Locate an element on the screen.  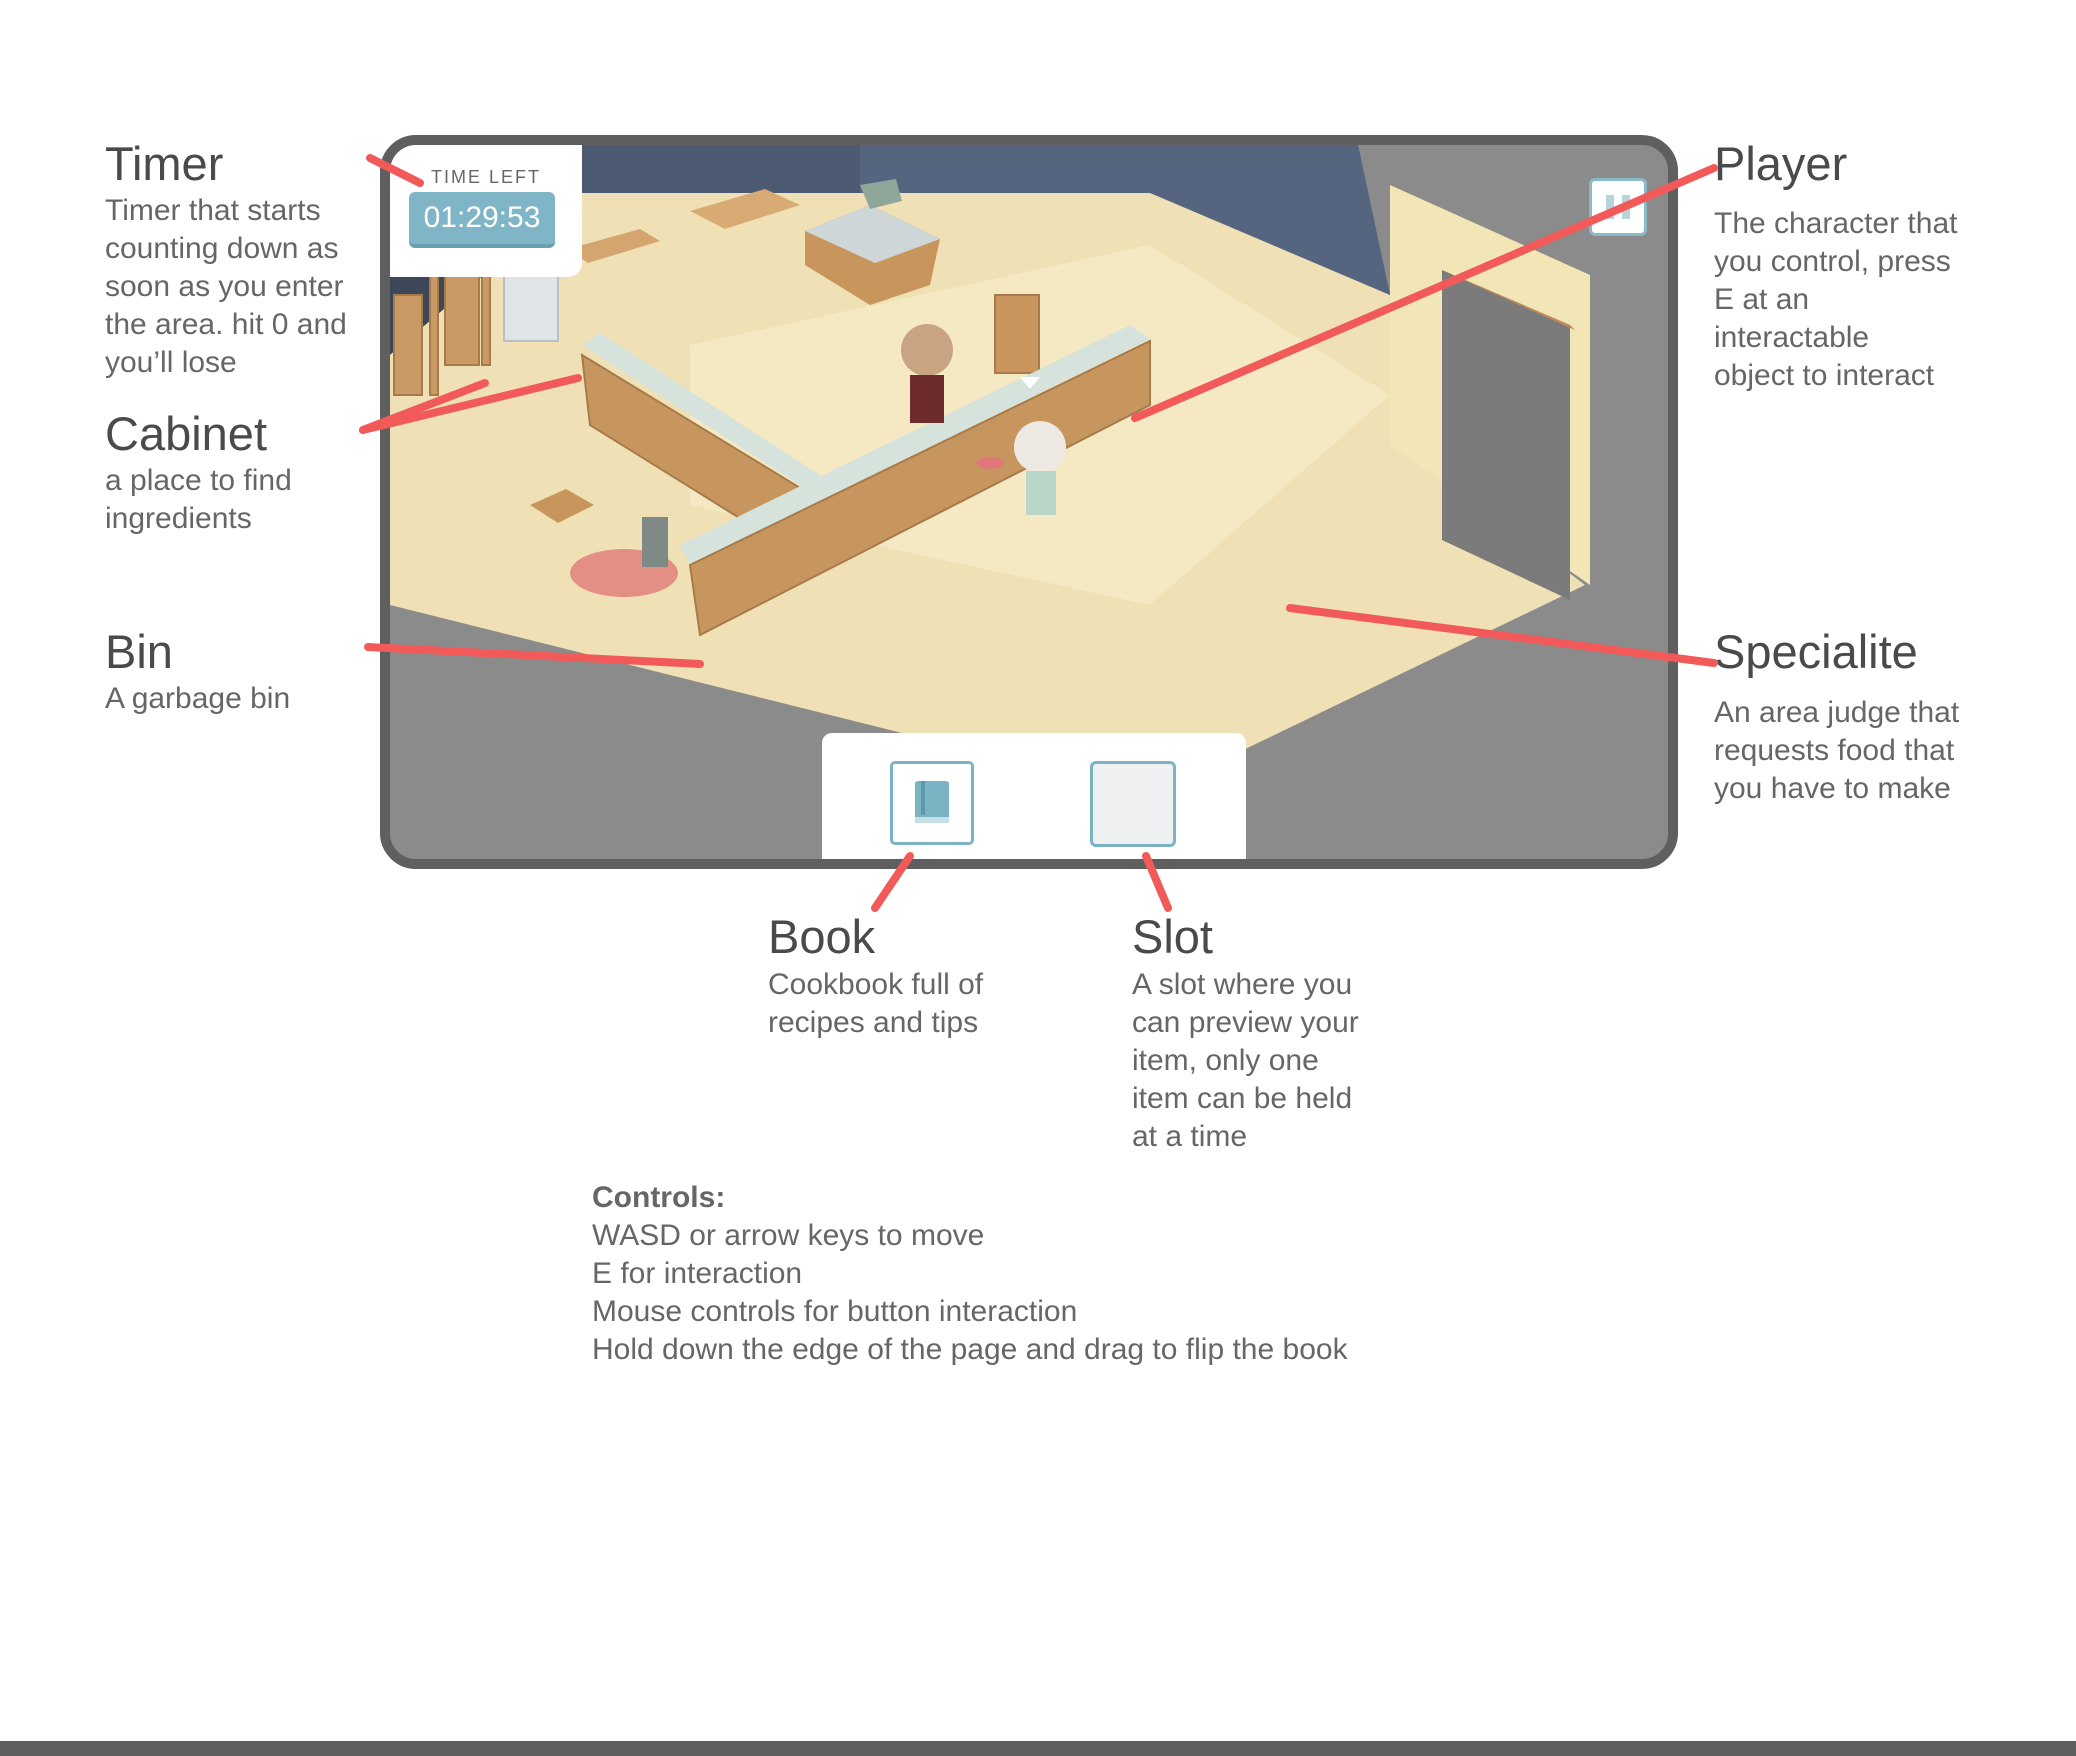
timer-value: 01:29:53 is located at coordinates (482, 220).